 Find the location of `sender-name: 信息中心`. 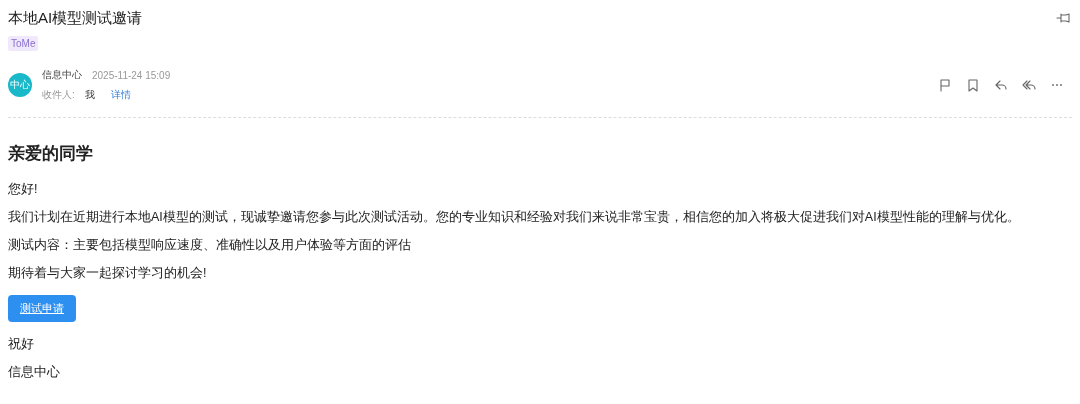

sender-name: 信息中心 is located at coordinates (62, 75).